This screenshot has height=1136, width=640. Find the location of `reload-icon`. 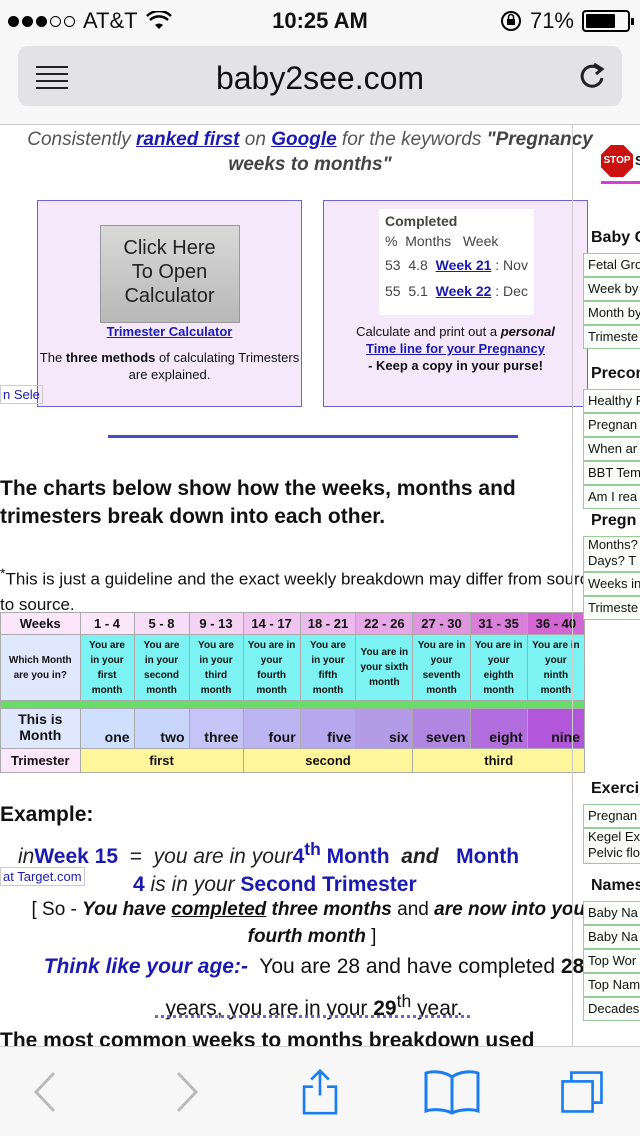

reload-icon is located at coordinates (592, 79).